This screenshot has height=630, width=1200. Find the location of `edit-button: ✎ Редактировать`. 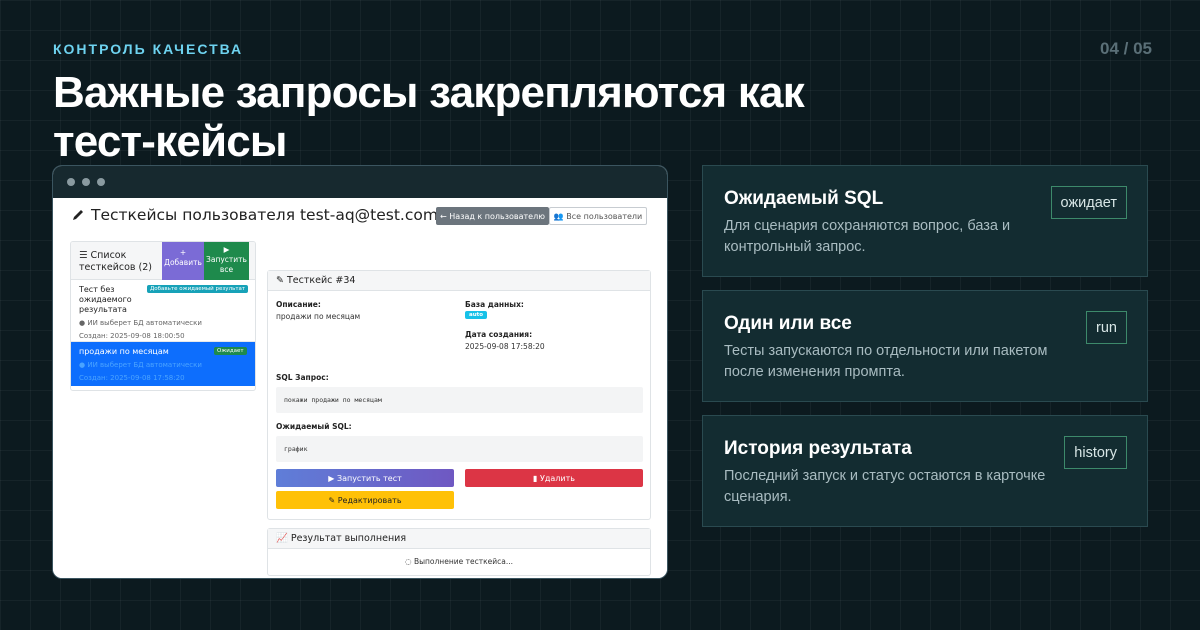

edit-button: ✎ Редактировать is located at coordinates (365, 500).